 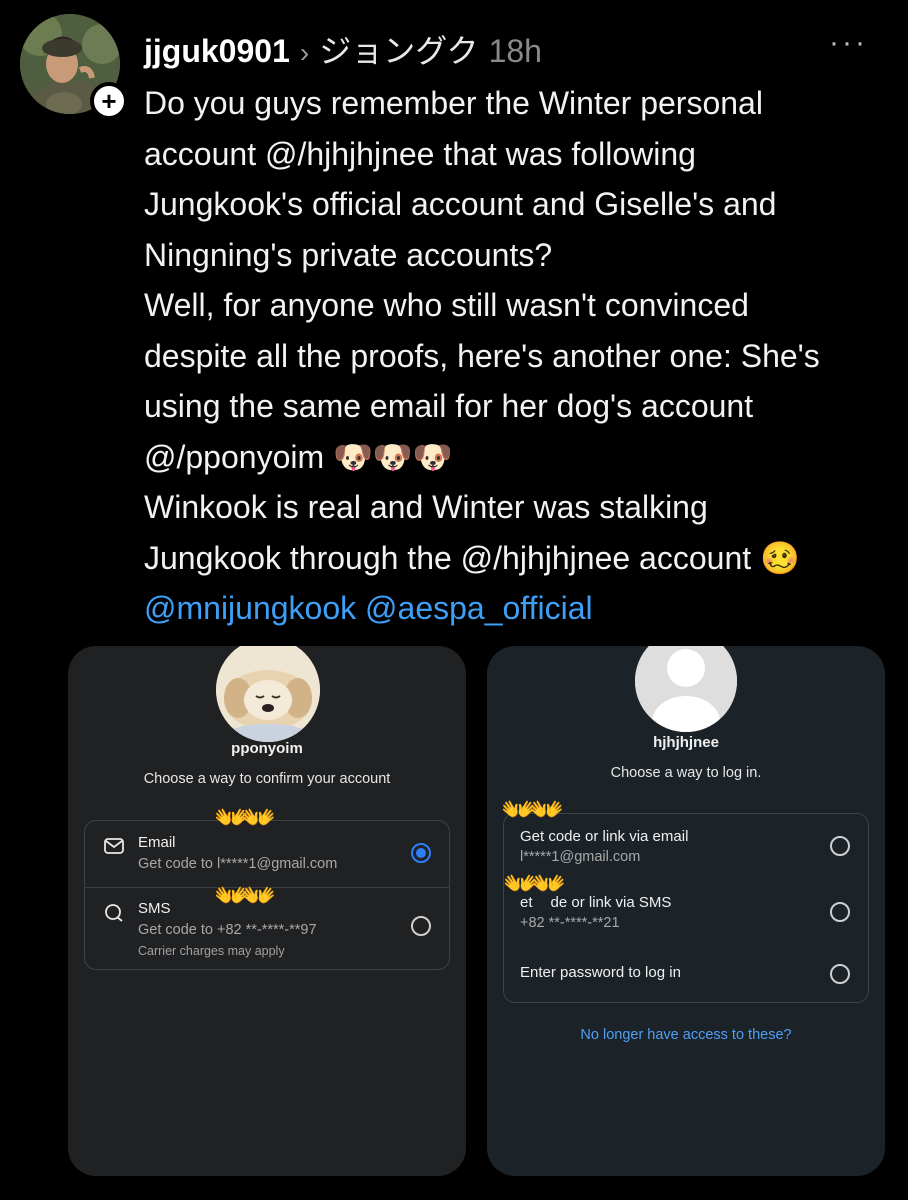 I want to click on option-title: SMS, so click(x=154, y=908).